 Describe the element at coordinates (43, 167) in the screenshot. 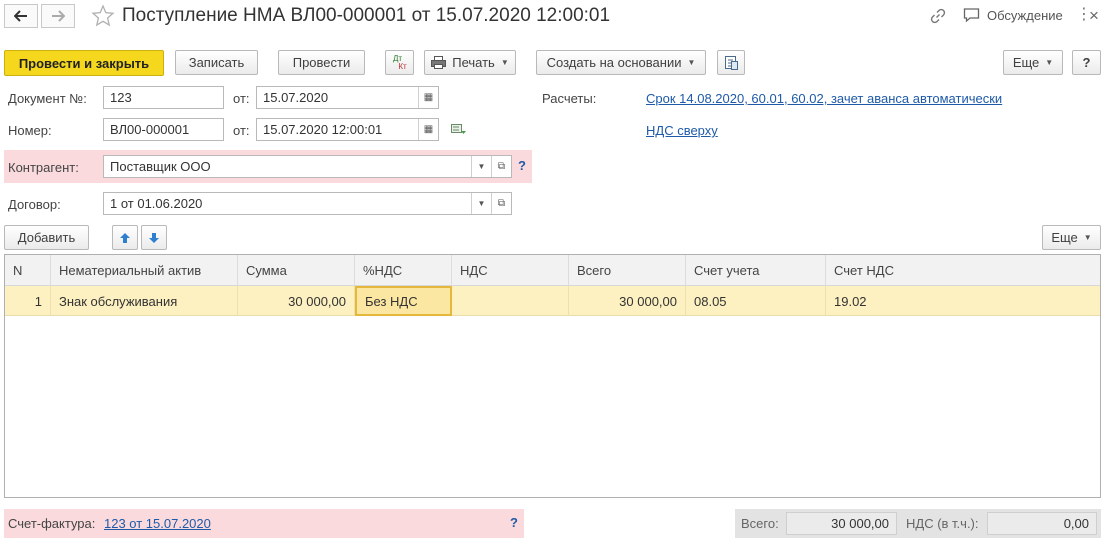

I see `counterparty-label: Контрагент:` at that location.